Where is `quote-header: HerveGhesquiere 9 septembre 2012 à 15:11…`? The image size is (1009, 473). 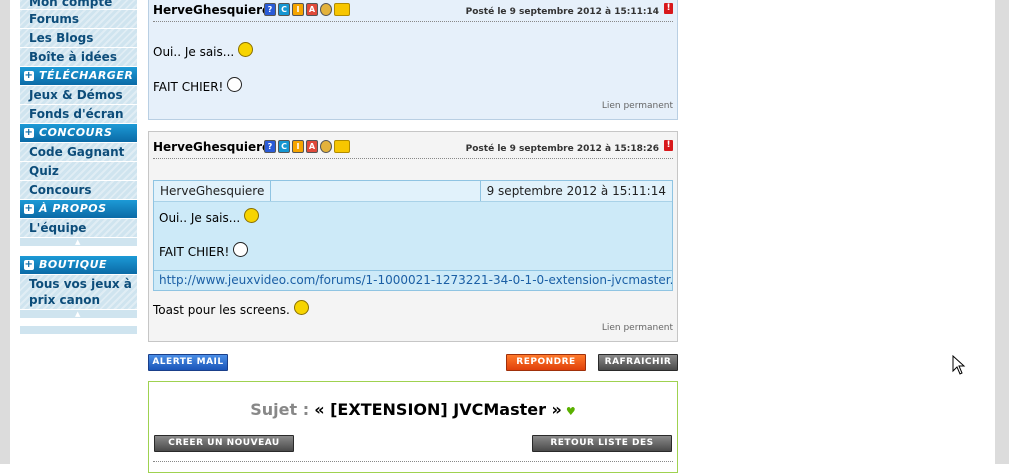 quote-header: HerveGhesquiere 9 septembre 2012 à 15:11… is located at coordinates (413, 191).